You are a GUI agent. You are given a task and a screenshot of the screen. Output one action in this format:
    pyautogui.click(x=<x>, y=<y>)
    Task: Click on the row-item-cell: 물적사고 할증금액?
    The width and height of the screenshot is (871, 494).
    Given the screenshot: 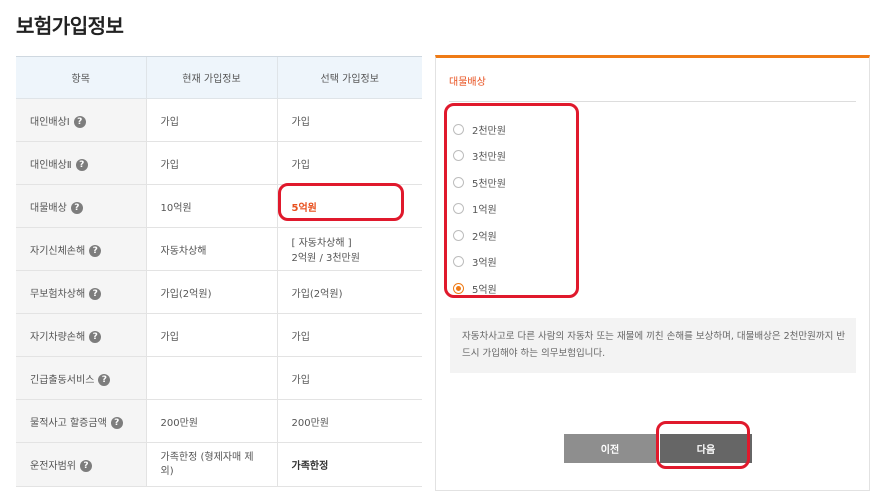 What is the action you would take?
    pyautogui.click(x=81, y=421)
    